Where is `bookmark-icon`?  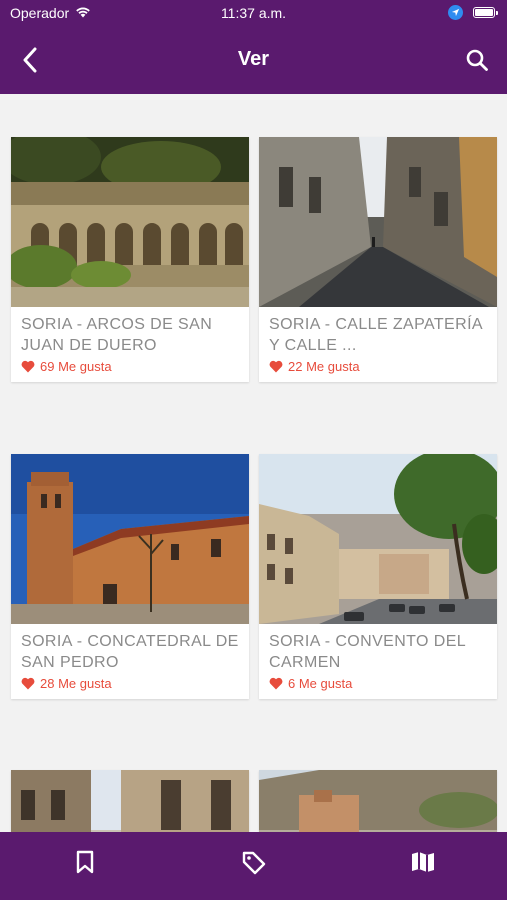
bookmark-icon is located at coordinates (84, 862).